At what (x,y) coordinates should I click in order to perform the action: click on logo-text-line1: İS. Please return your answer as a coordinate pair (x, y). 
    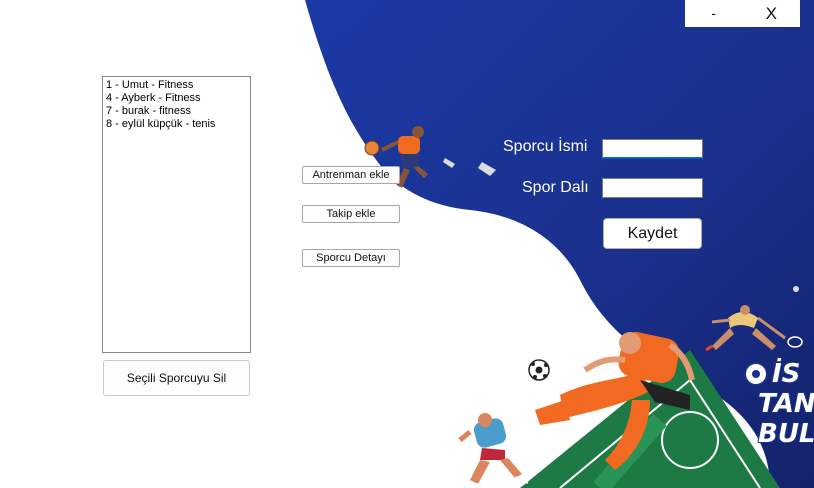
    Looking at the image, I should click on (786, 374).